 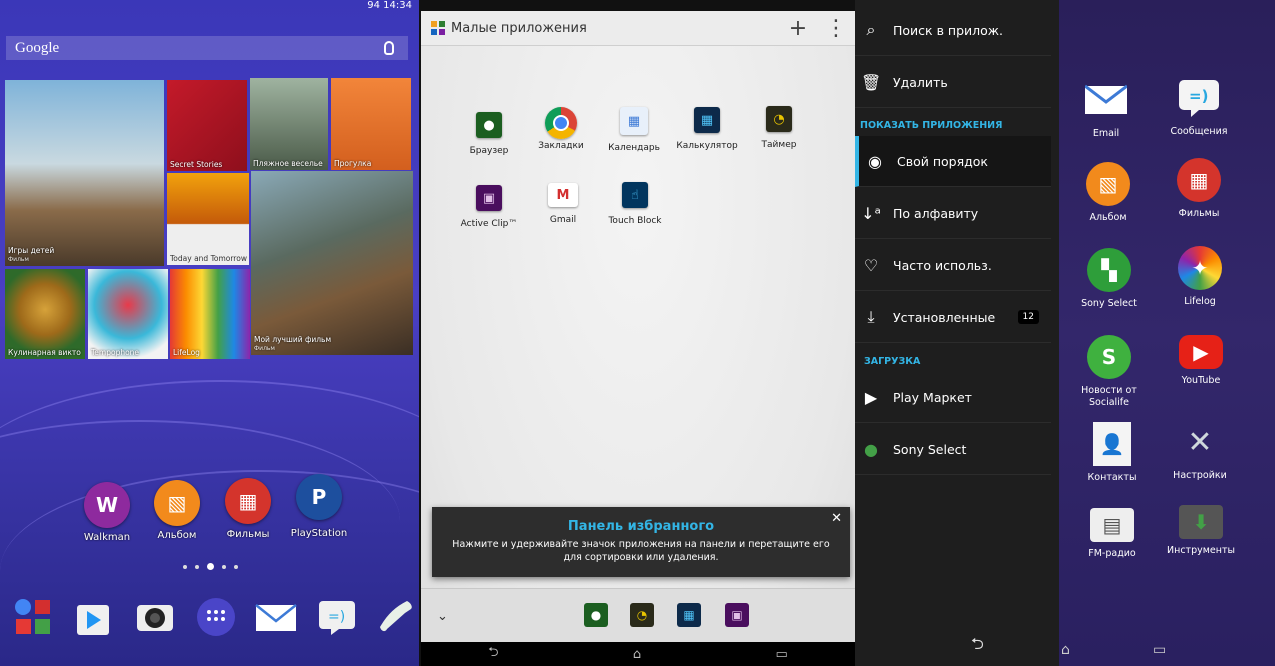 I want to click on app-fm-radio: ▤ FM-радио, so click(x=1112, y=534).